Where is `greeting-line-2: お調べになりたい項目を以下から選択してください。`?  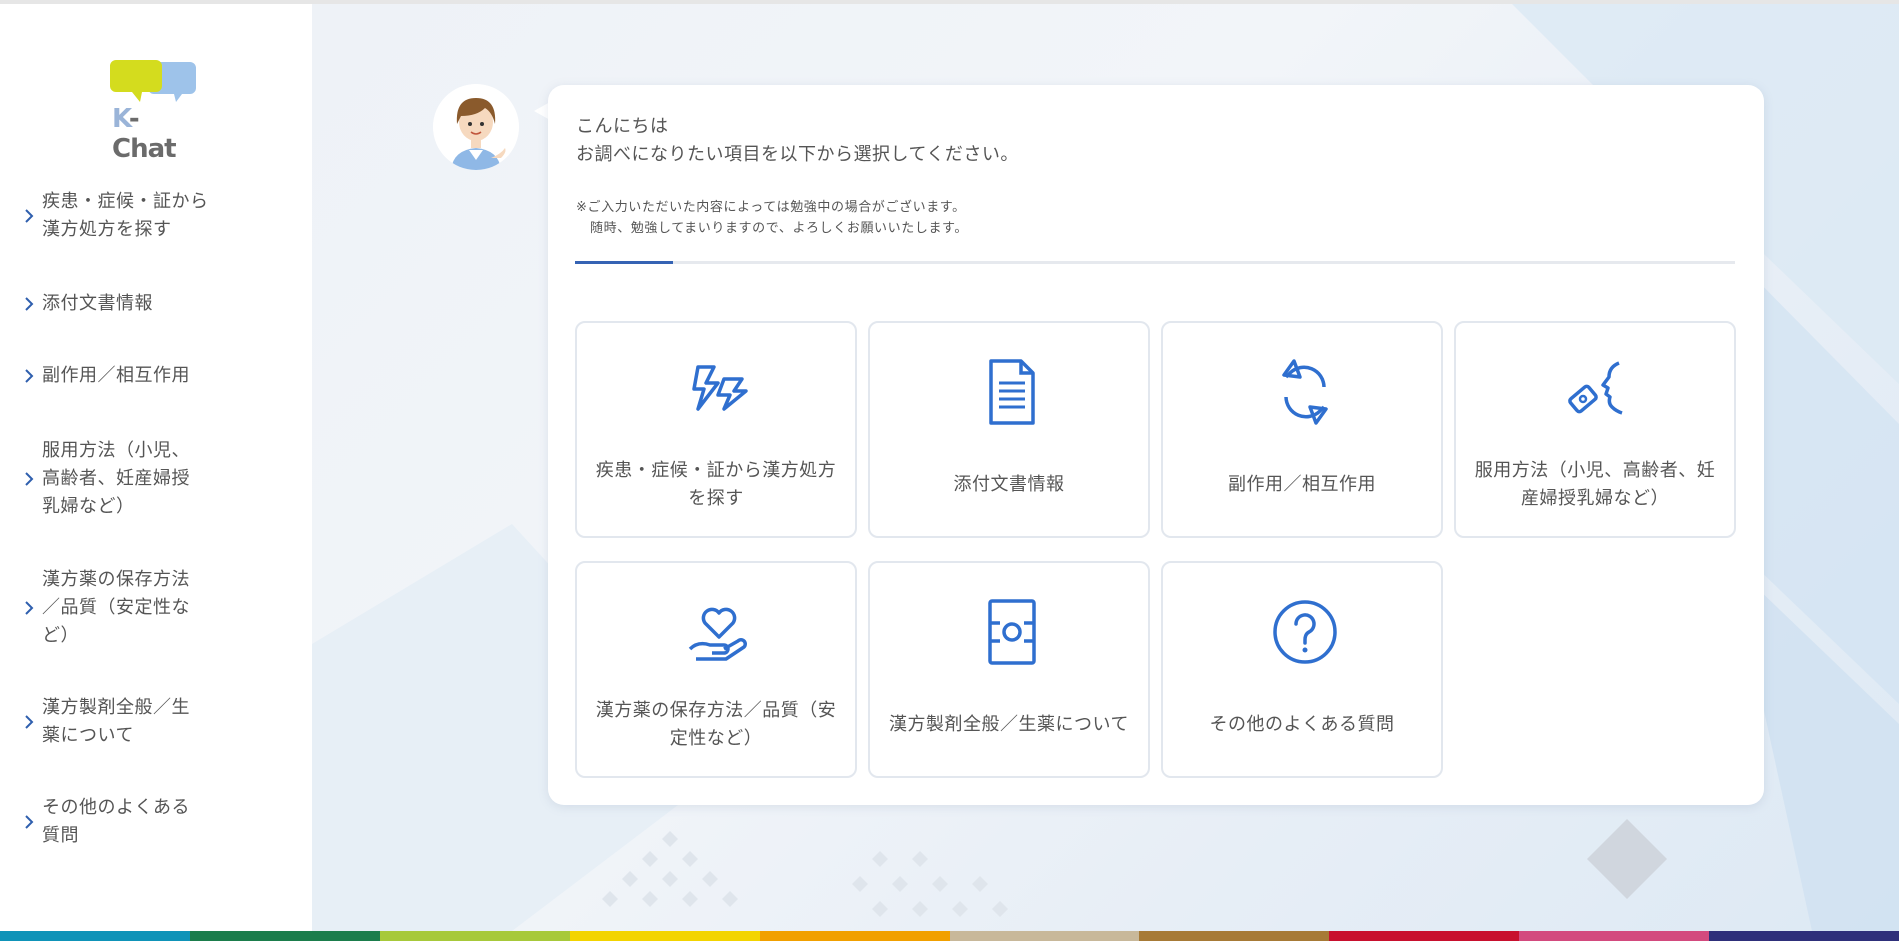 greeting-line-2: お調べになりたい項目を以下から選択してください。 is located at coordinates (797, 154).